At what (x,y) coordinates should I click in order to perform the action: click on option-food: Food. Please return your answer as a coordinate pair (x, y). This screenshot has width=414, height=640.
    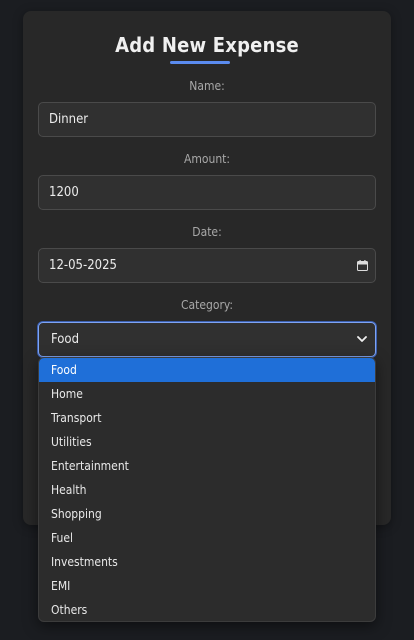
    Looking at the image, I should click on (207, 370).